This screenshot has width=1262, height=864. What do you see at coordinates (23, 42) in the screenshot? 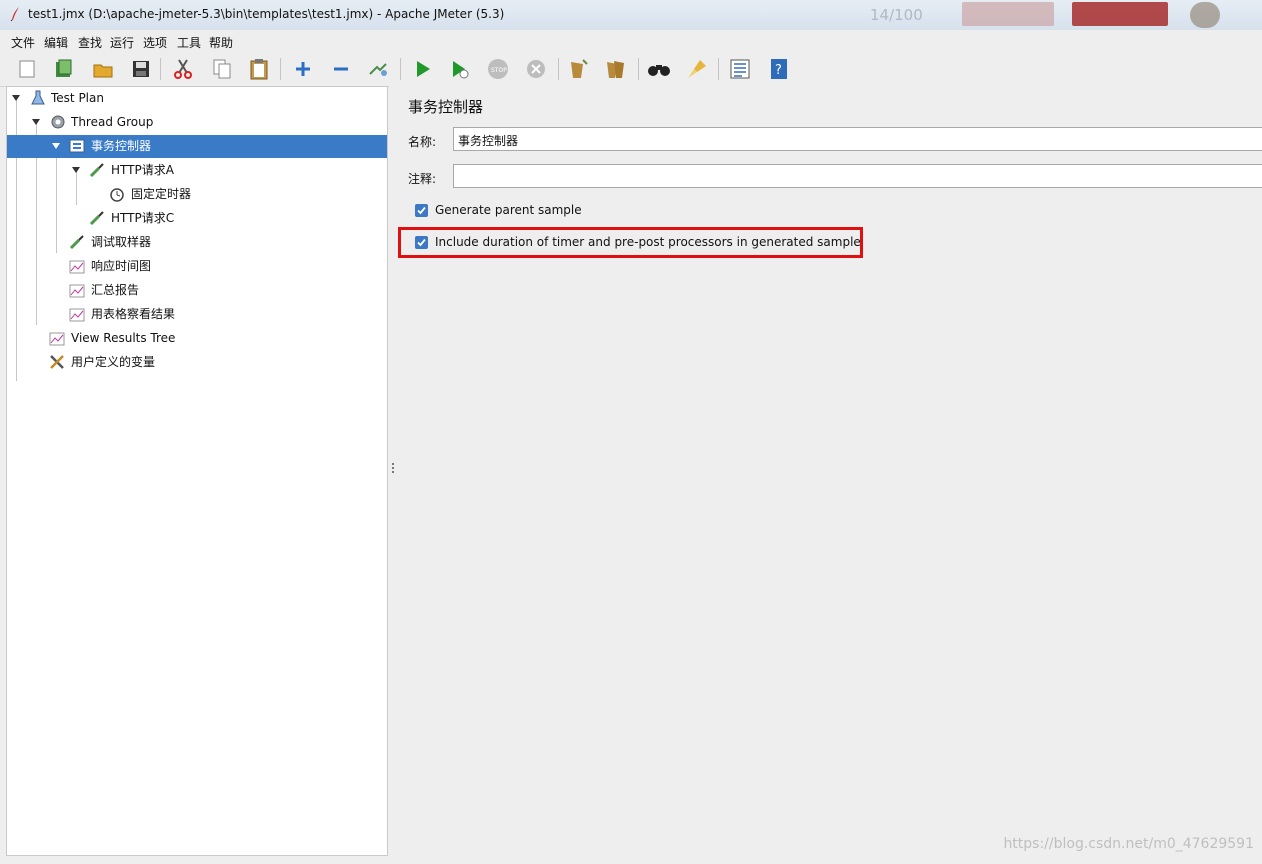
I see `menu-file: 文件` at bounding box center [23, 42].